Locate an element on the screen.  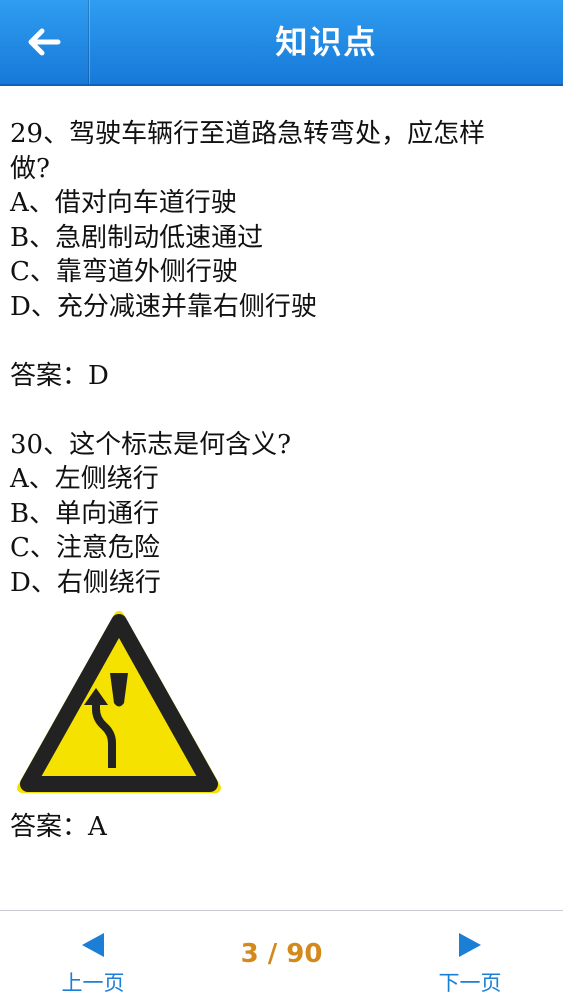
next-page-button: 下一页 is located at coordinates (470, 956).